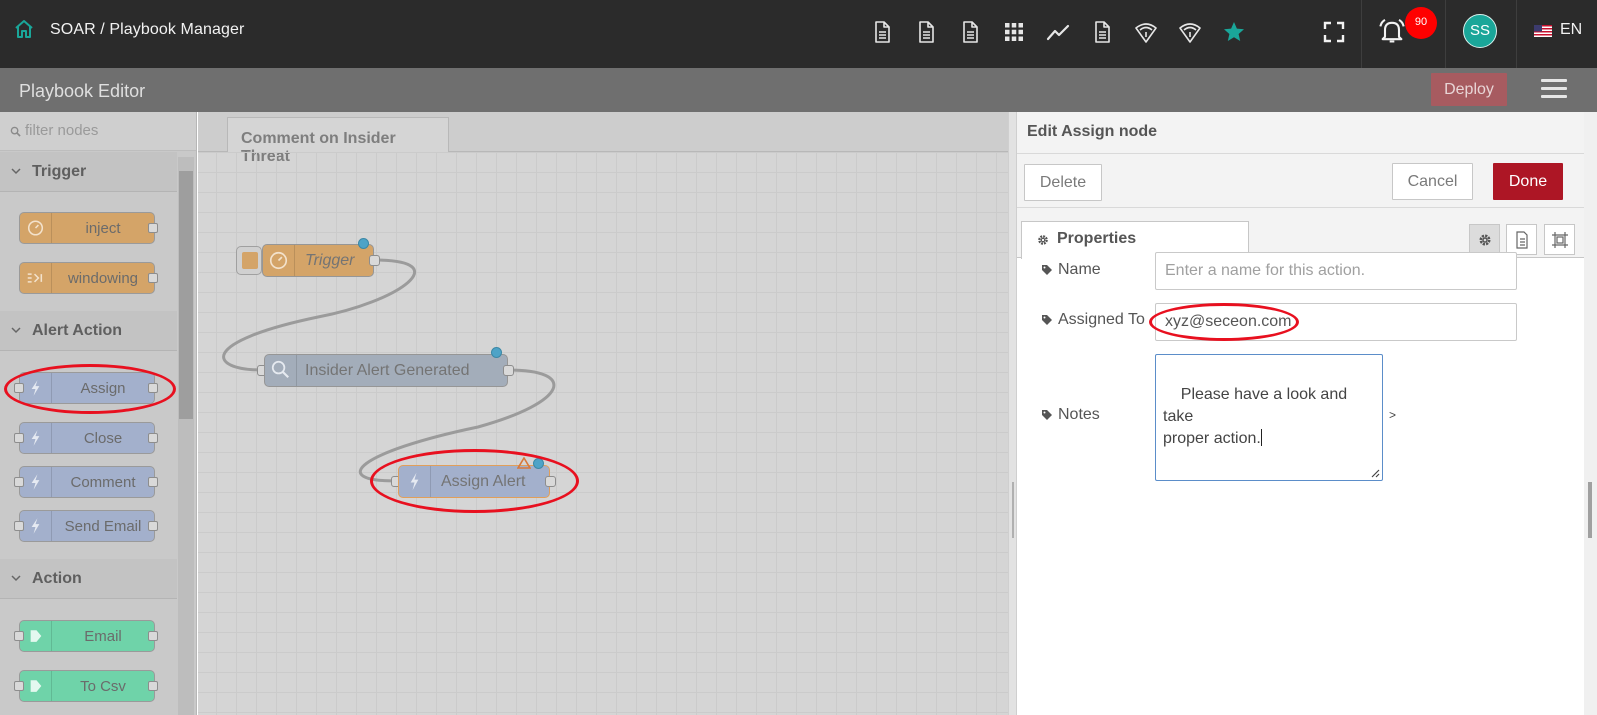 Image resolution: width=1597 pixels, height=715 pixels. What do you see at coordinates (1392, 31) in the screenshot?
I see `bell-icon` at bounding box center [1392, 31].